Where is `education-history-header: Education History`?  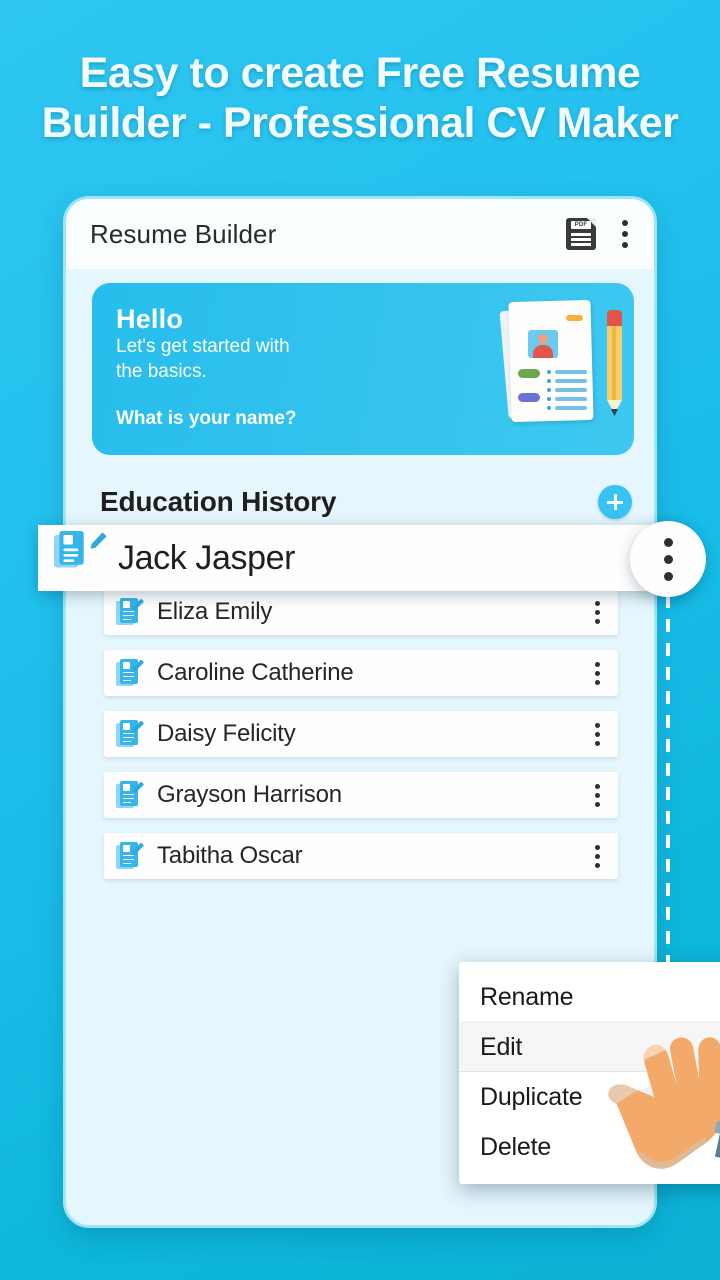 education-history-header: Education History is located at coordinates (360, 502).